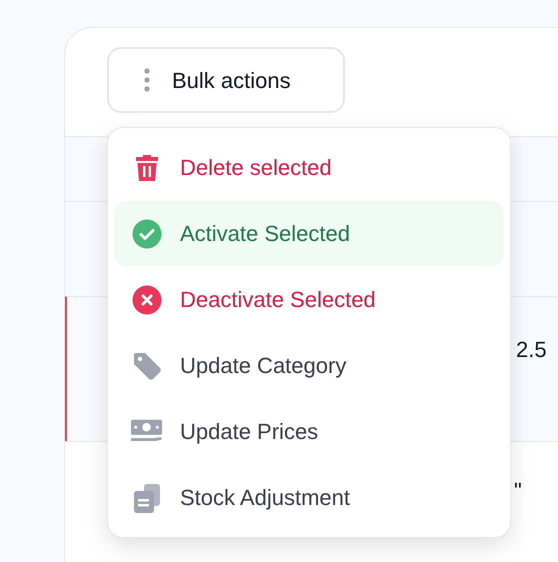 This screenshot has width=558, height=562. I want to click on menu-item: Activate Selected, so click(309, 233).